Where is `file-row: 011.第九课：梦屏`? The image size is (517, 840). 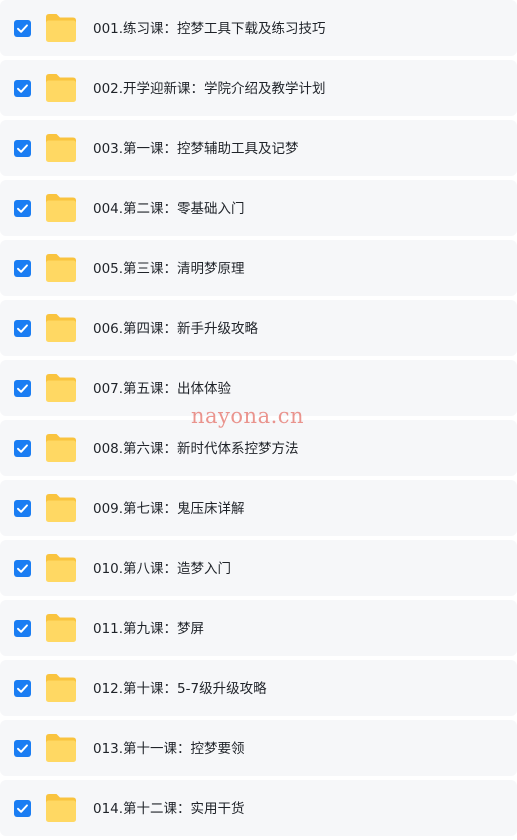
file-row: 011.第九课：梦屏 is located at coordinates (258, 628).